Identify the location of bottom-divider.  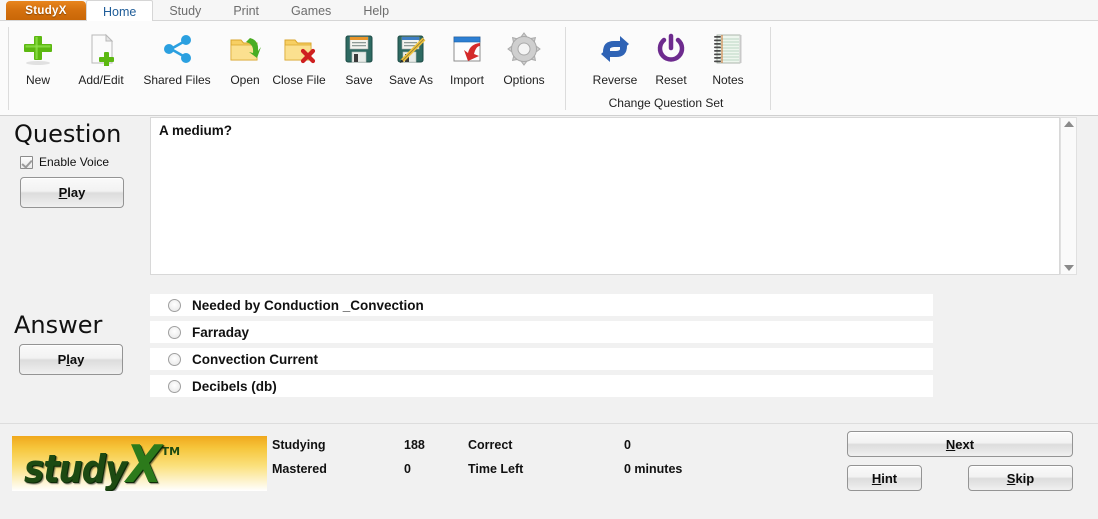
(549, 423).